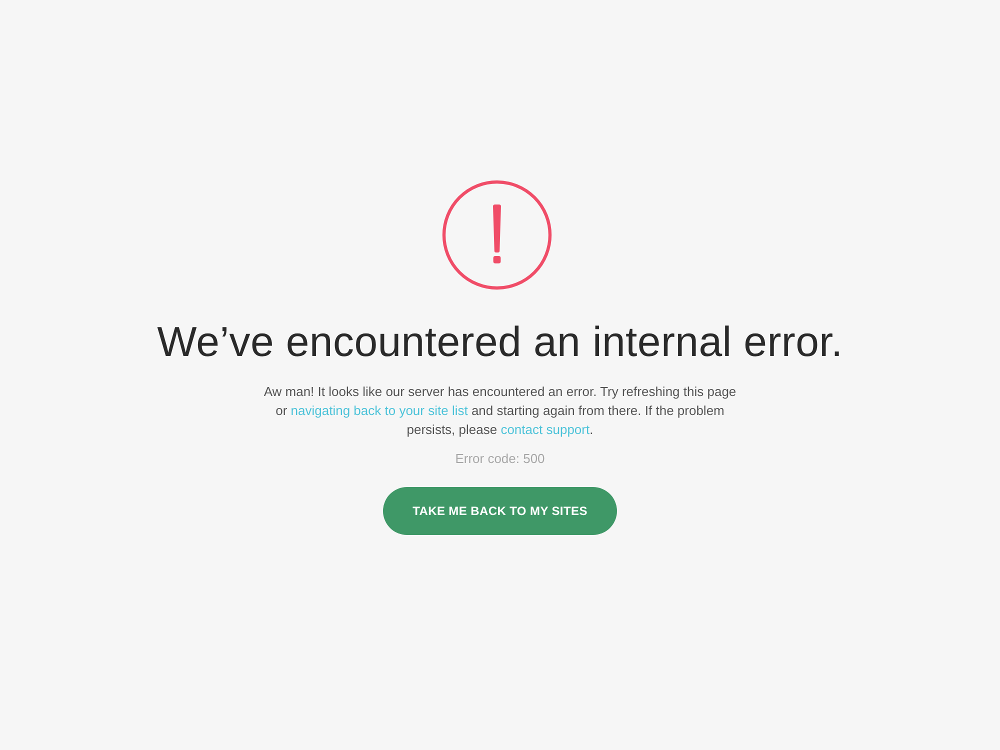 This screenshot has height=750, width=1000. What do you see at coordinates (497, 235) in the screenshot?
I see `exclamation-circle-icon` at bounding box center [497, 235].